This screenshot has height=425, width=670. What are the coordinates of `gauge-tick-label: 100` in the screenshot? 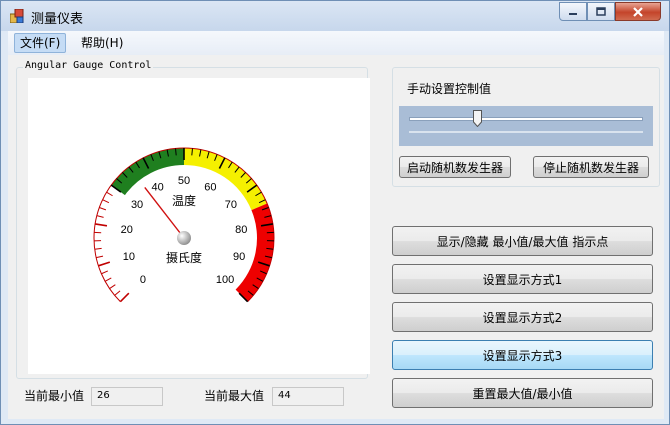 It's located at (225, 280).